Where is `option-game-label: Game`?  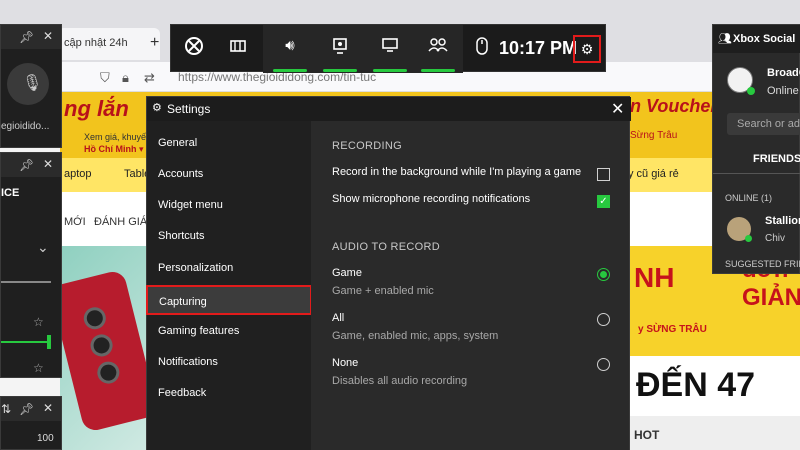
option-game-label: Game is located at coordinates (347, 273).